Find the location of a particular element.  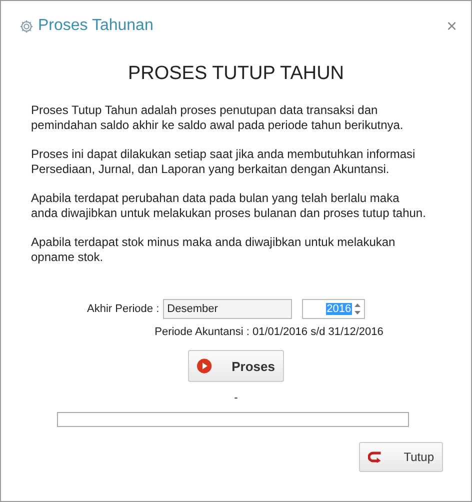

paragraph: Proses ini dapat dilakukan setiap saat jika anda membutuhkan informasi Persediaan, Jurnal, dan Laporan yang berkaitan dengan Akuntansi. is located at coordinates (223, 162).